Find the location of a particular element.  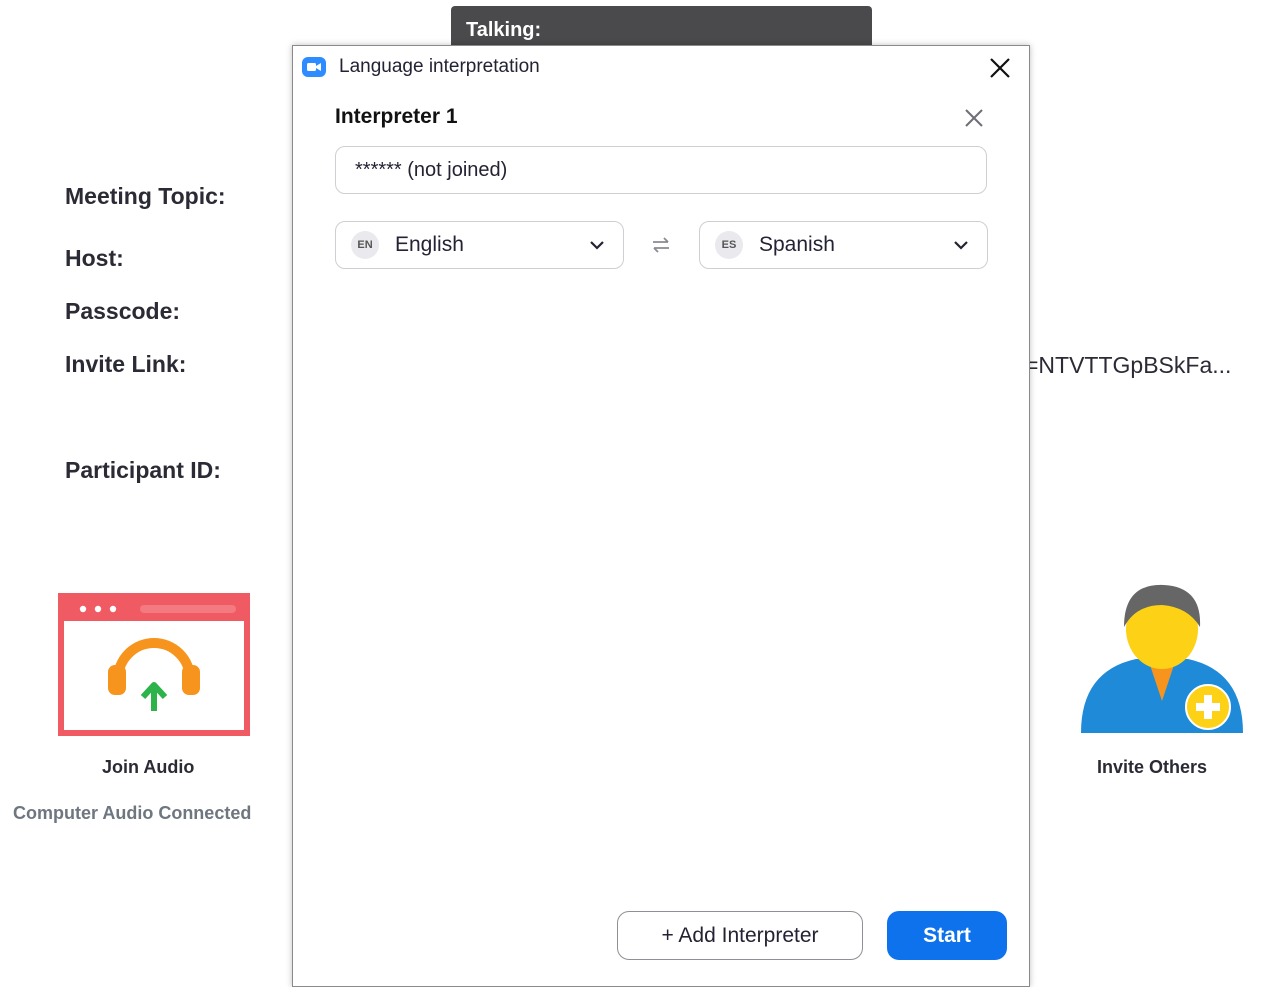

swap-languages-icon is located at coordinates (661, 245).